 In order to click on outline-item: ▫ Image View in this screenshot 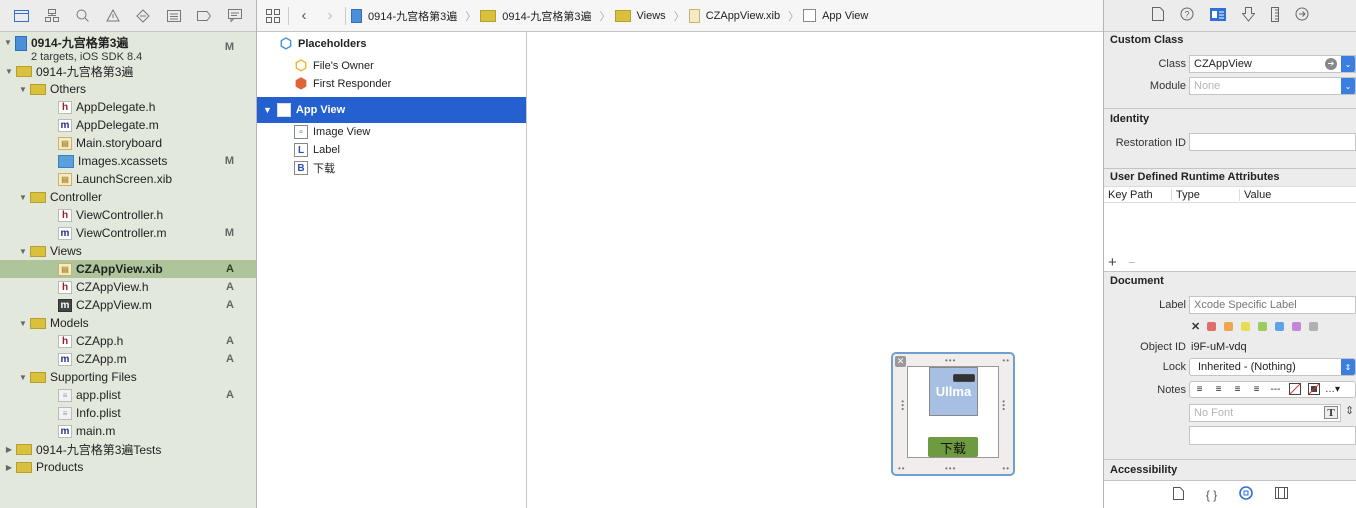, I will do `click(391, 132)`.